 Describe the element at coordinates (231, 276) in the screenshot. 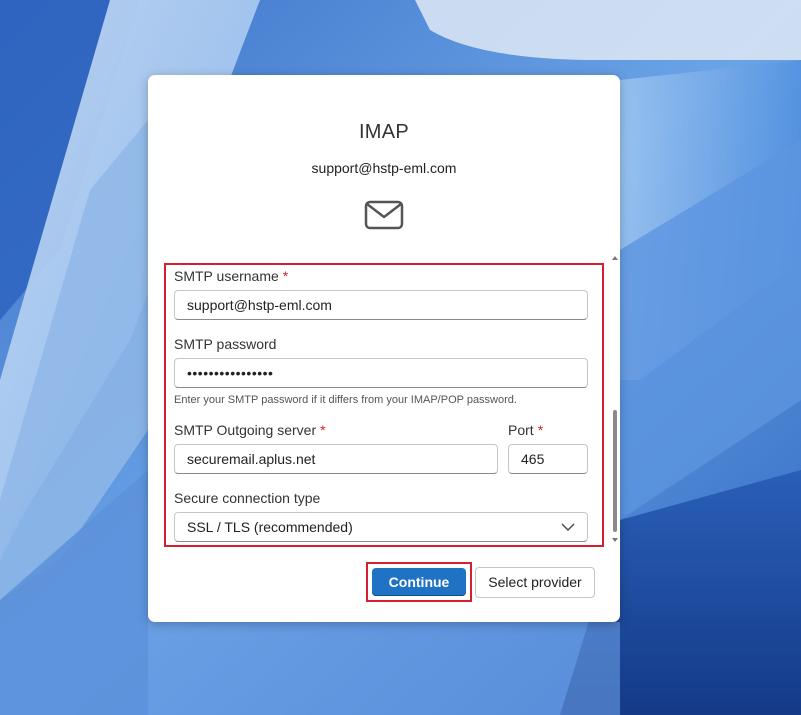

I see `smtp-username-label: SMTP username *` at that location.